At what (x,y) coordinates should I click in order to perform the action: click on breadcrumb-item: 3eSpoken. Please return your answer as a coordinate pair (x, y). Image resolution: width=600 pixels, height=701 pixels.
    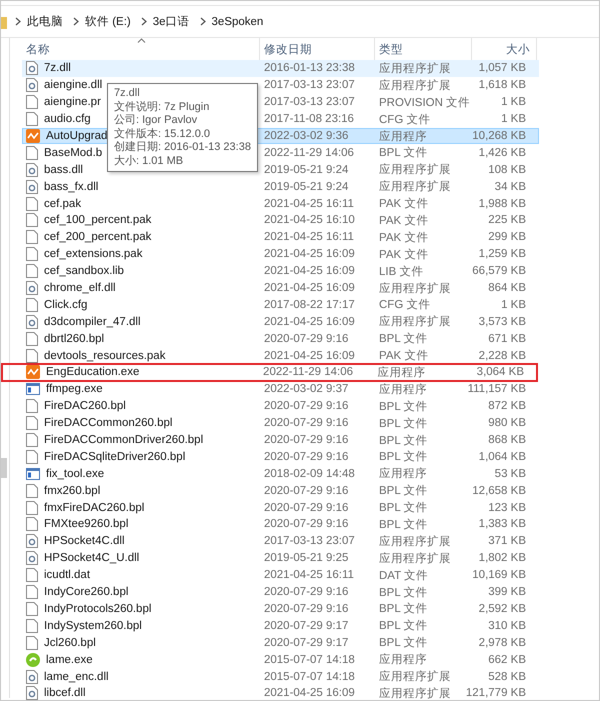
    Looking at the image, I should click on (238, 22).